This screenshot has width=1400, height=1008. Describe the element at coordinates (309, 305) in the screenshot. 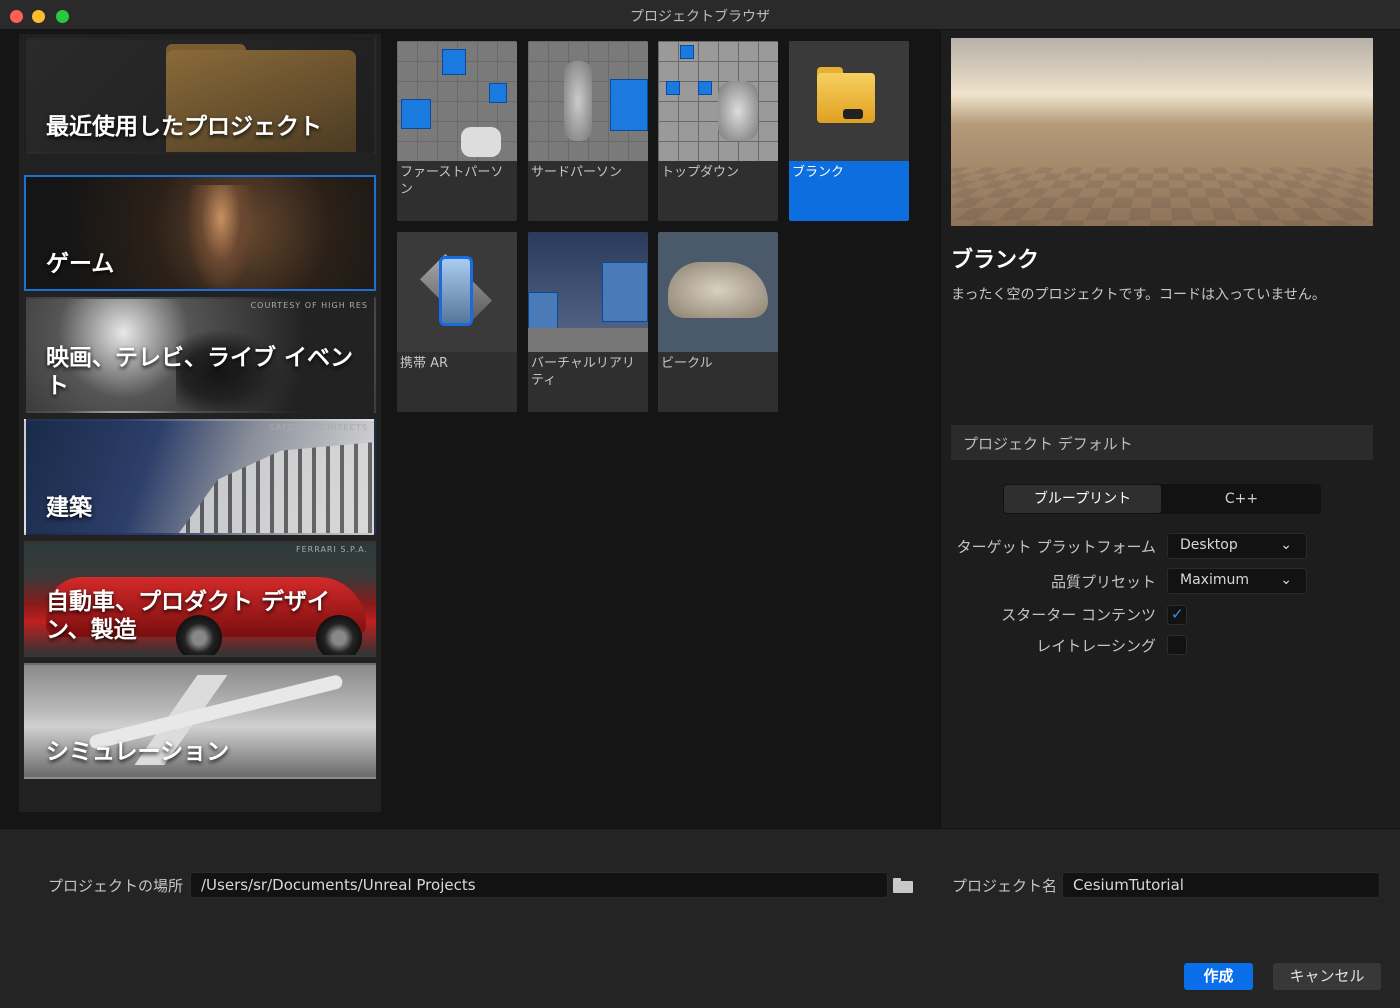

I see `image-credit: COURTESY OF HIGH RES` at that location.